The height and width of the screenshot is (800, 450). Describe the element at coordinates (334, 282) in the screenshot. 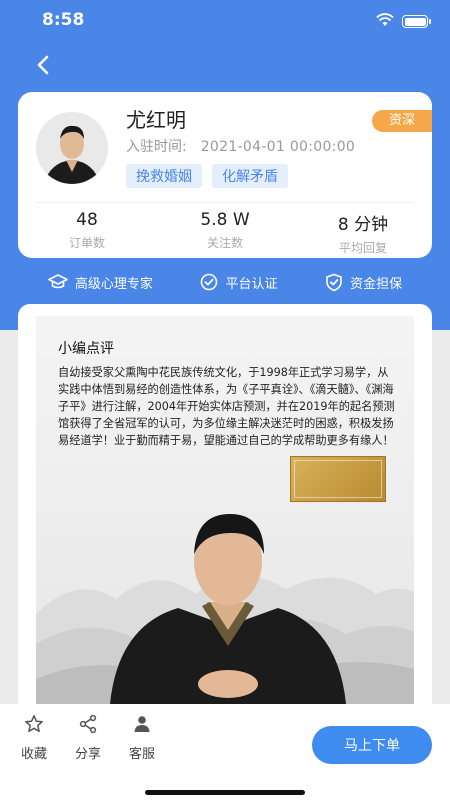

I see `shield-check-icon` at that location.